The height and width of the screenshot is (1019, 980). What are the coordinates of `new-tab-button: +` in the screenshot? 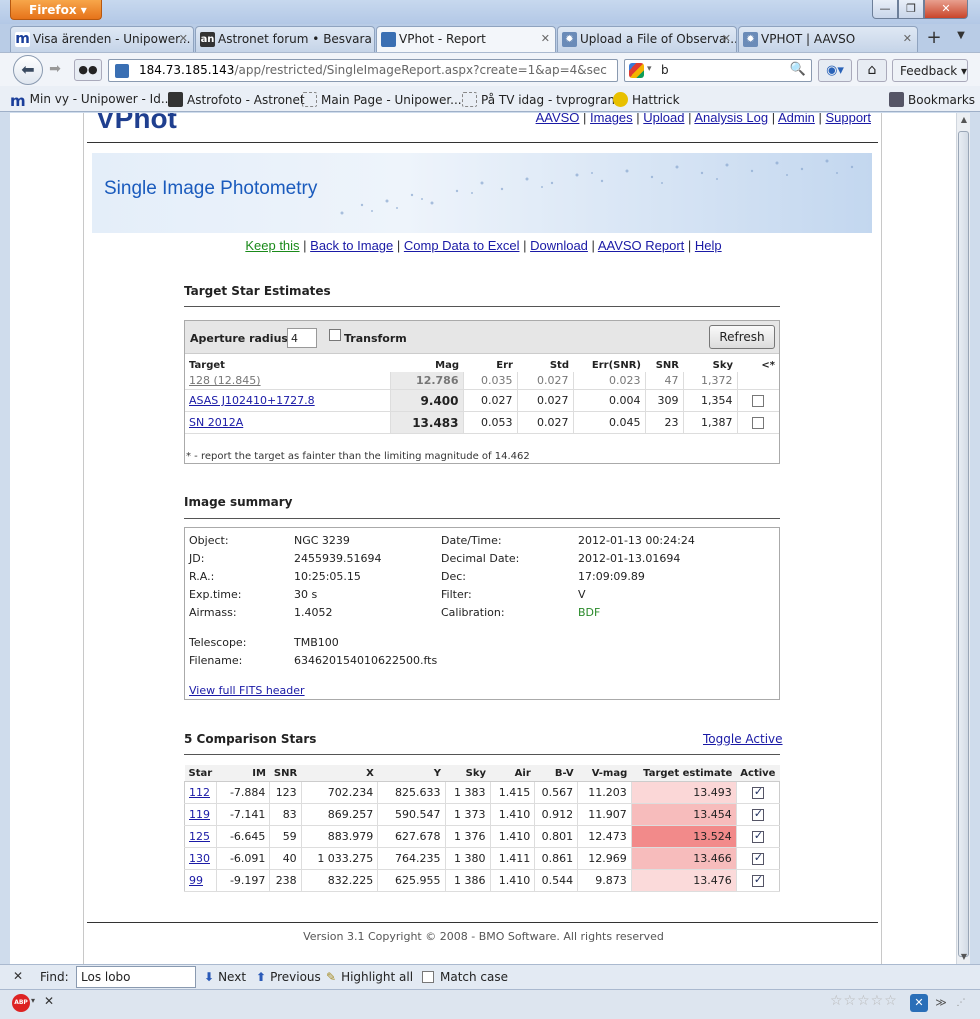 It's located at (934, 39).